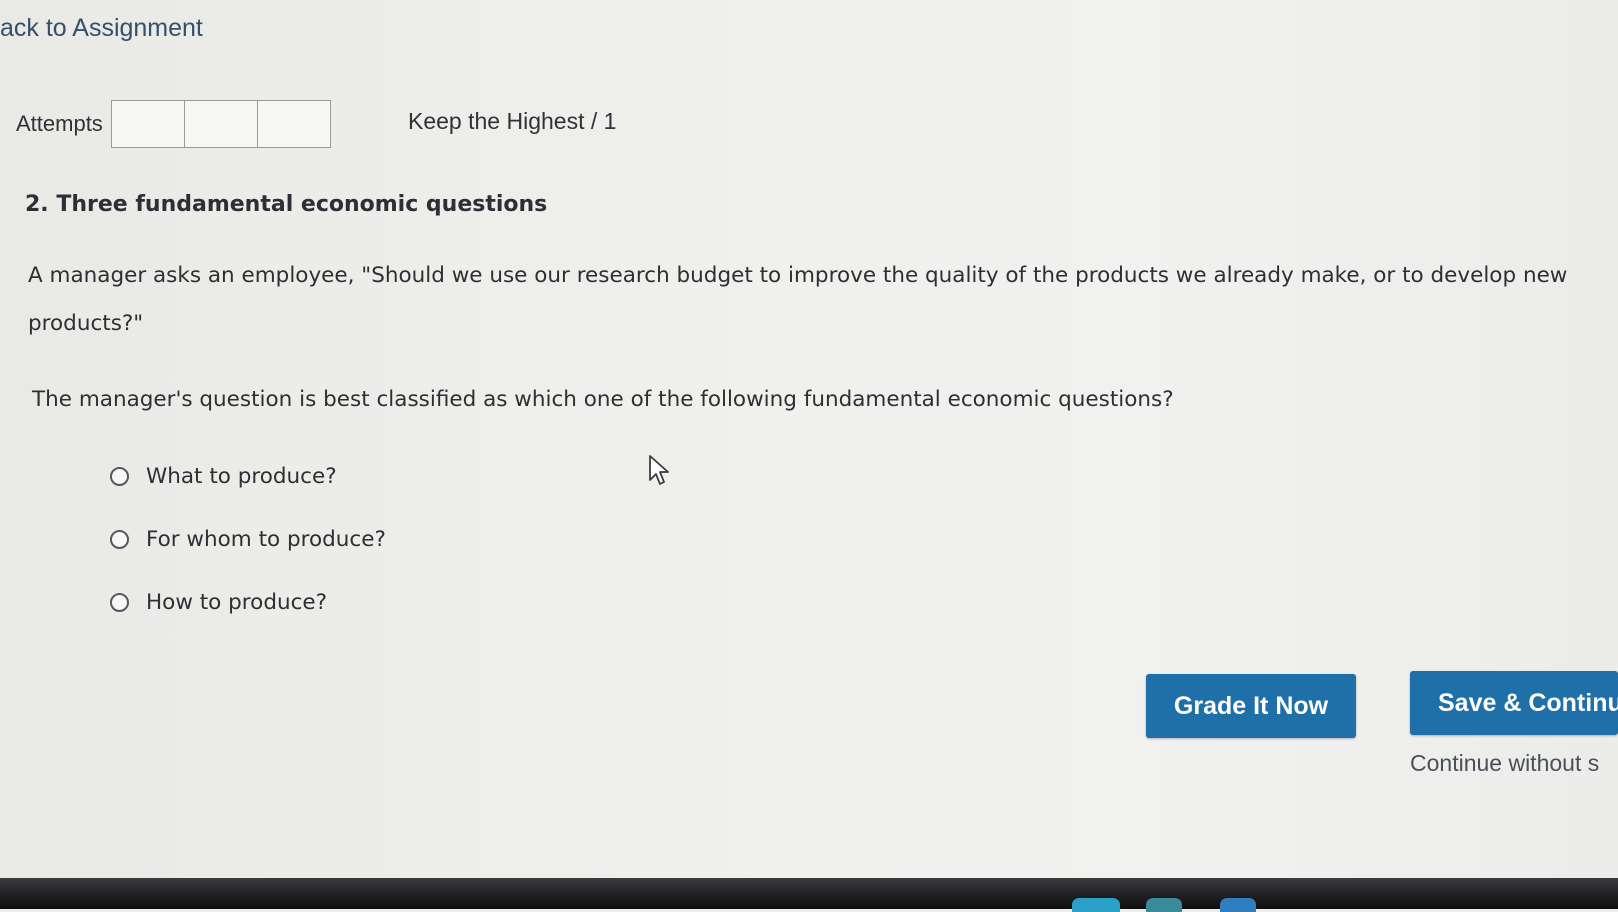 The height and width of the screenshot is (912, 1618). What do you see at coordinates (1514, 703) in the screenshot?
I see `save-and-continue-button: Save & Continu` at bounding box center [1514, 703].